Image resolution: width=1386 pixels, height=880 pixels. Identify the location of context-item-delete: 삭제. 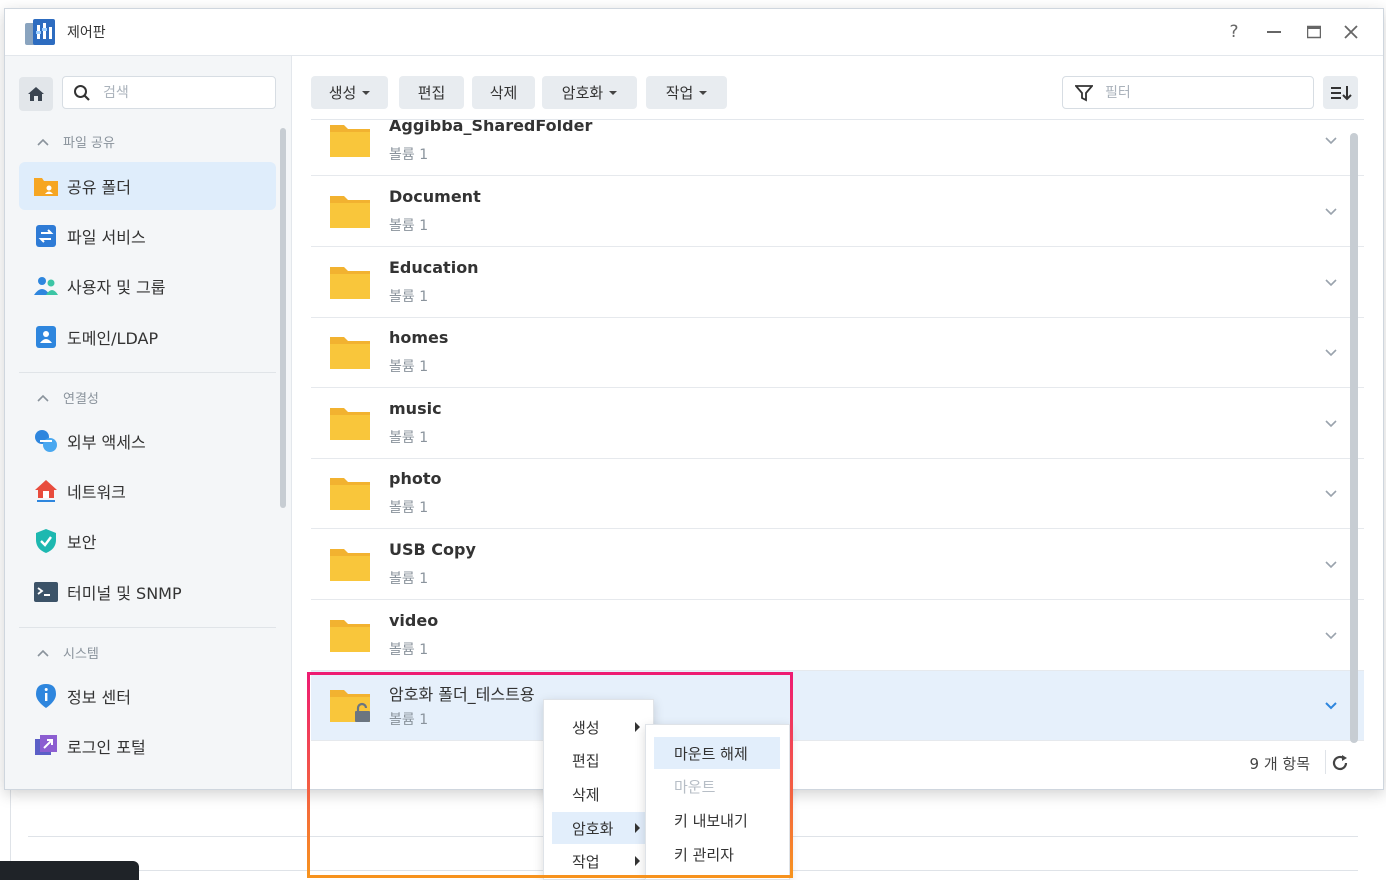
(599, 794).